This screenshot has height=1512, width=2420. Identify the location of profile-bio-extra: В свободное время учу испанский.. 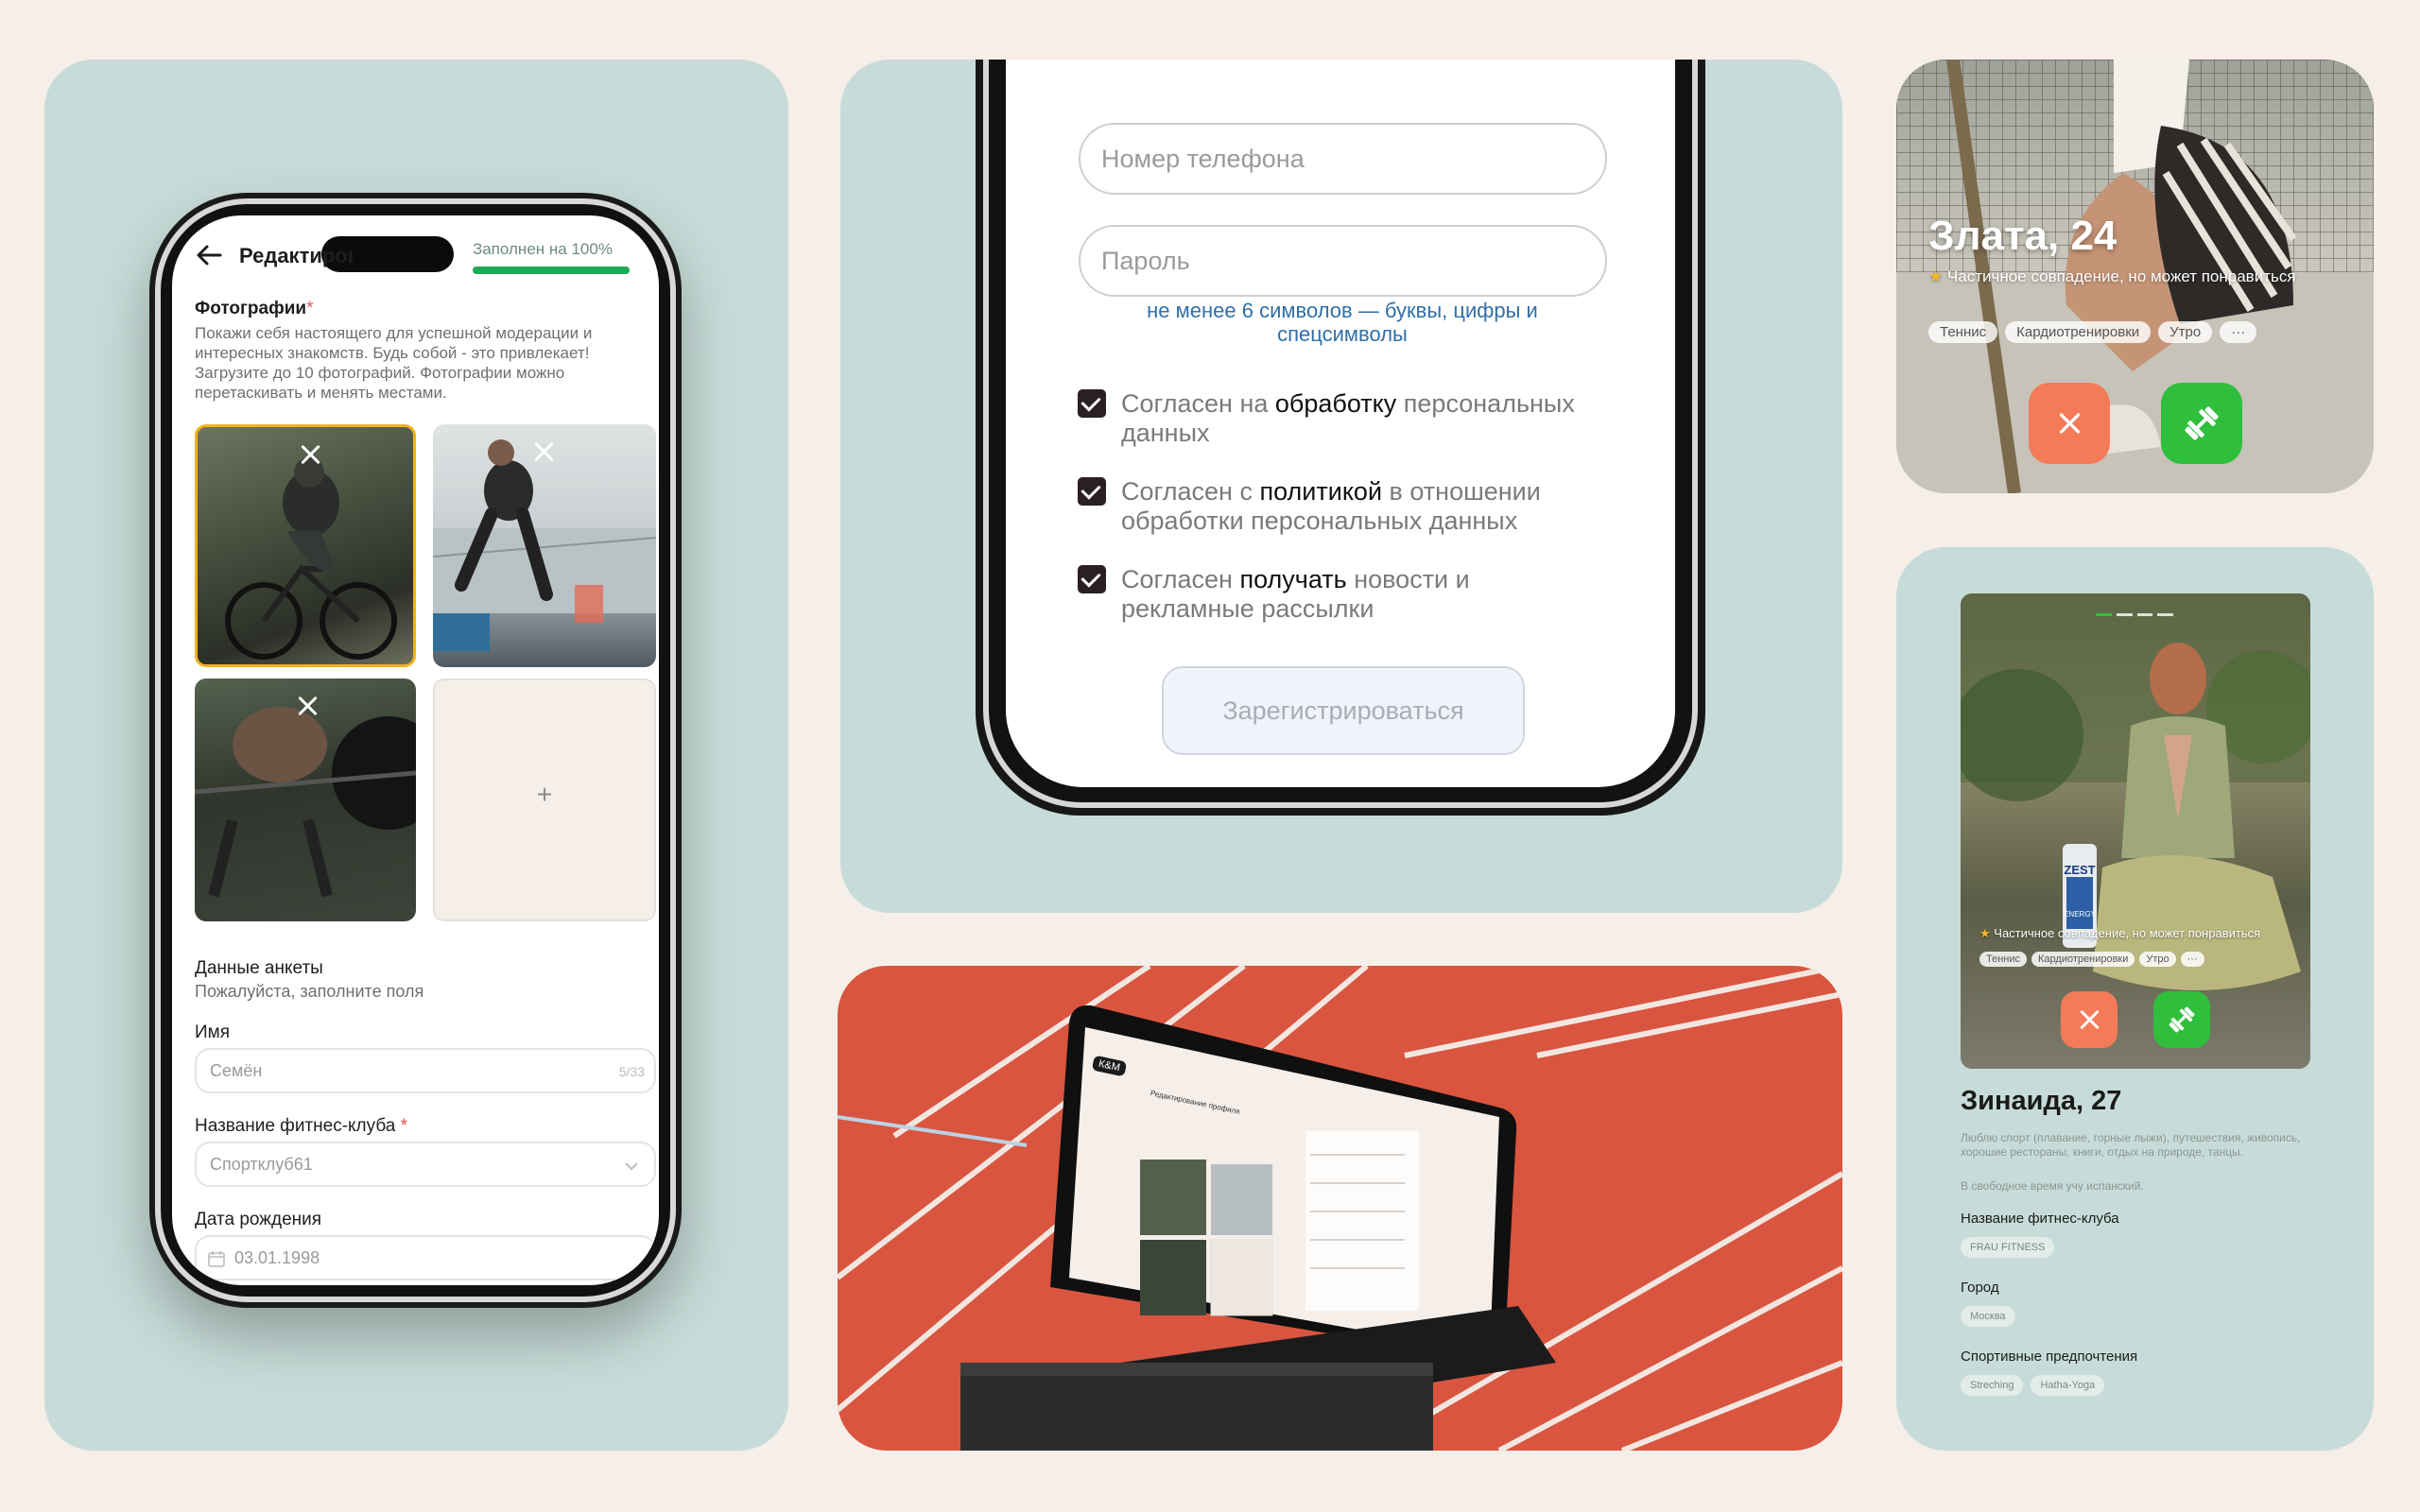
(2052, 1186).